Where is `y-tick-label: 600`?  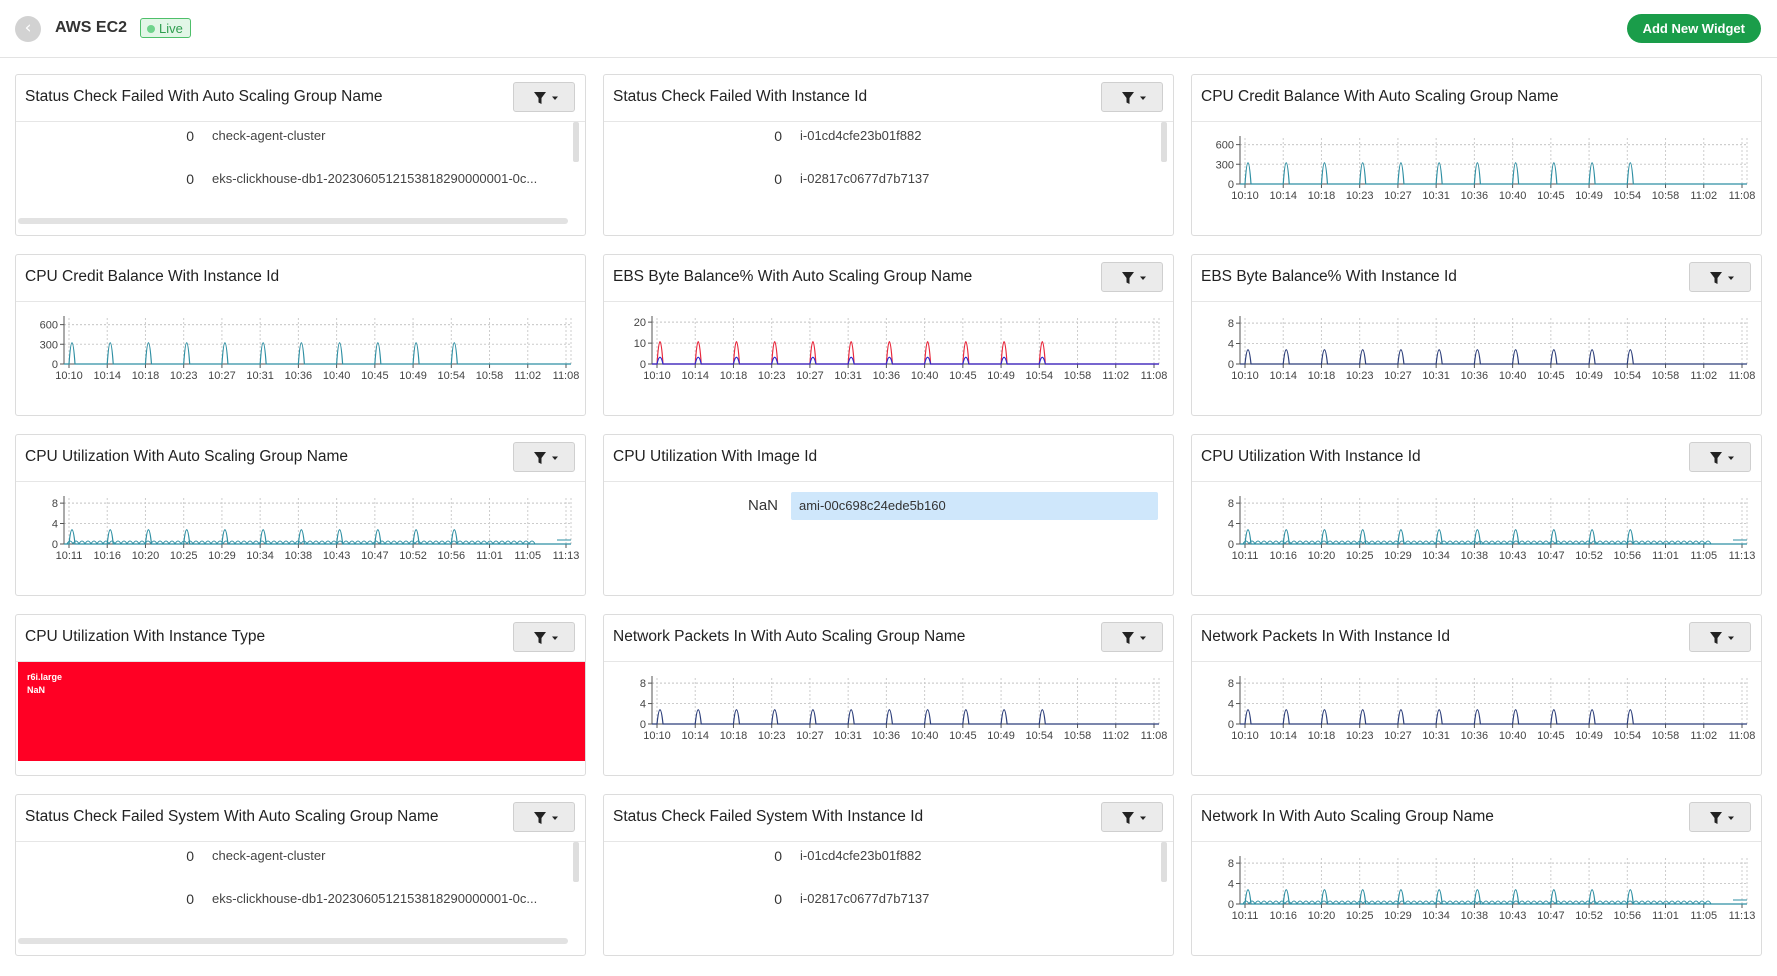 y-tick-label: 600 is located at coordinates (1225, 146).